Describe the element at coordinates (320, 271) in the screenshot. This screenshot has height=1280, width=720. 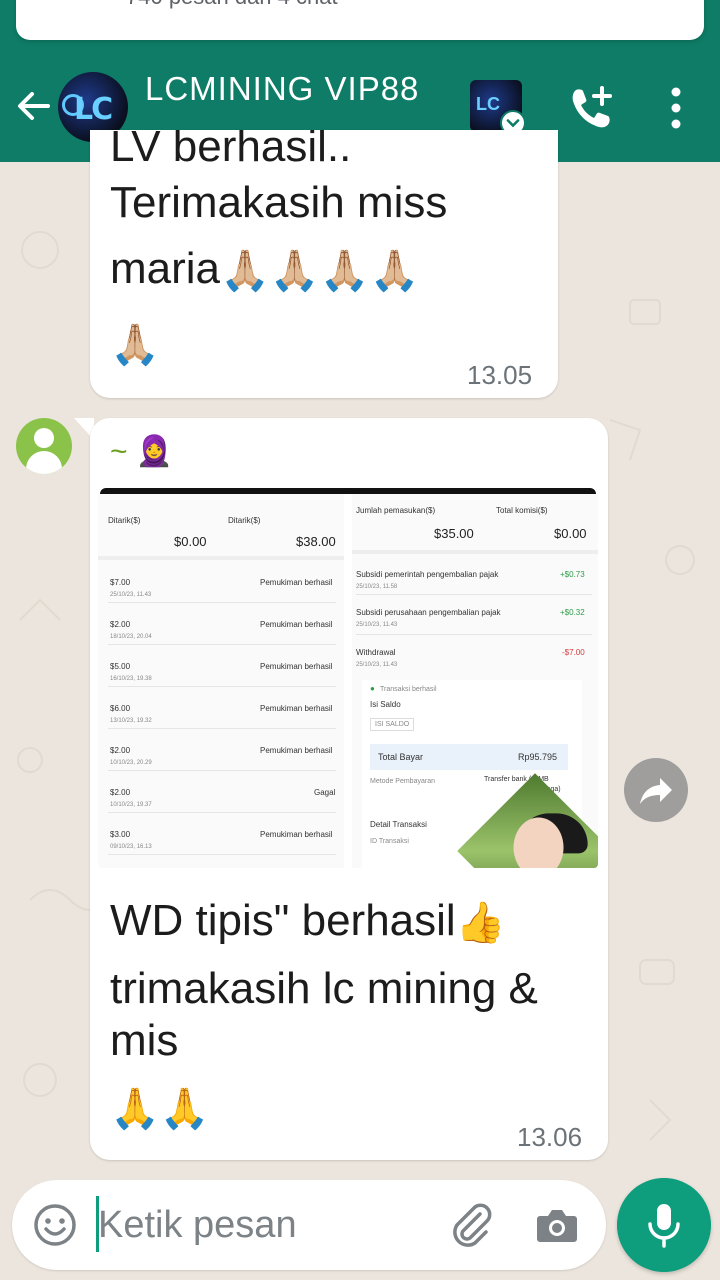
I see `pray-emoji-row: 🙏🏼🙏🏼🙏🏼🙏🏼` at that location.